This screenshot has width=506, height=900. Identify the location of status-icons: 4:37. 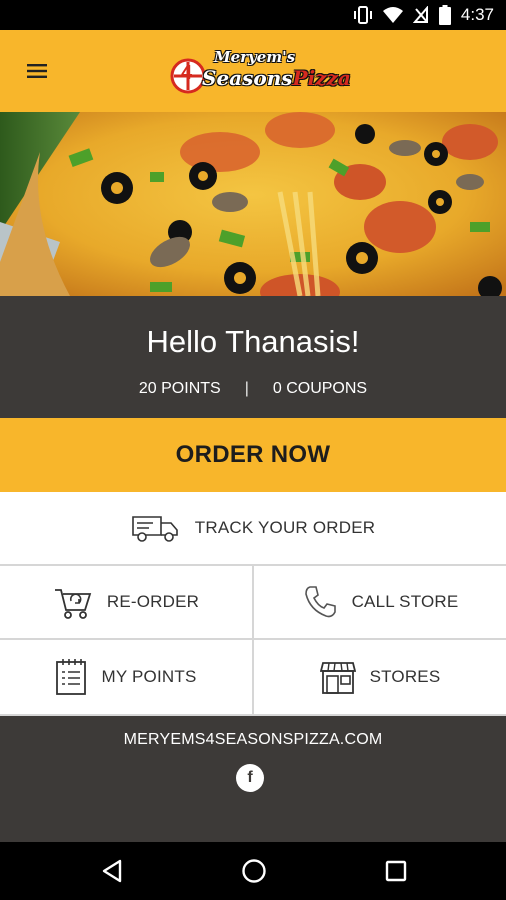
(423, 15).